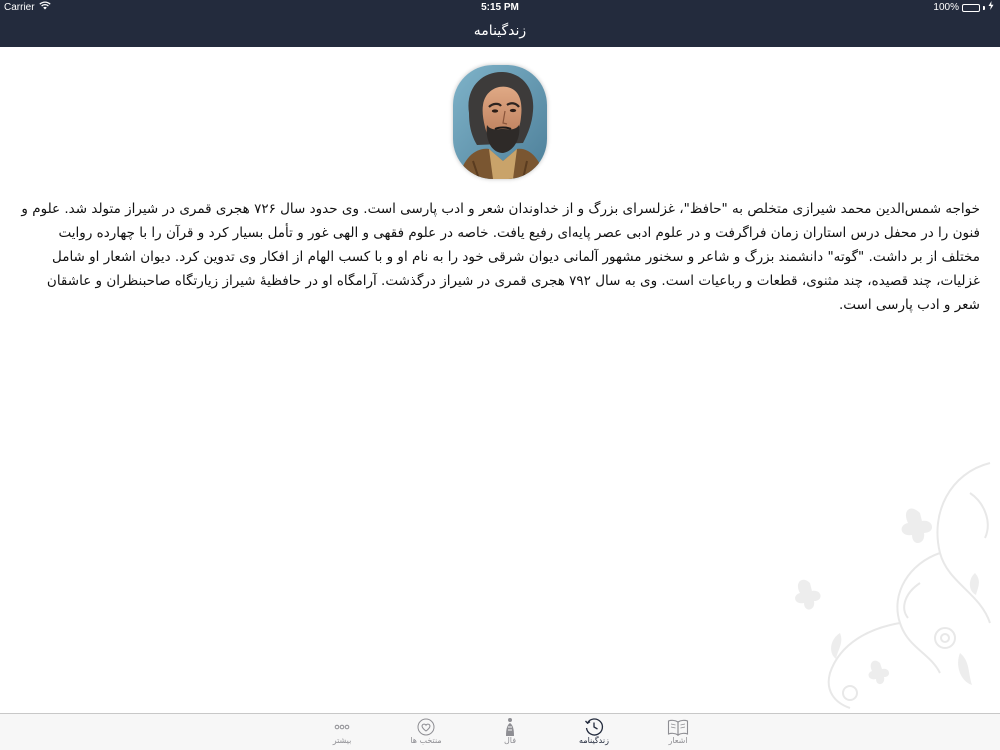  What do you see at coordinates (678, 727) in the screenshot?
I see `book-icon` at bounding box center [678, 727].